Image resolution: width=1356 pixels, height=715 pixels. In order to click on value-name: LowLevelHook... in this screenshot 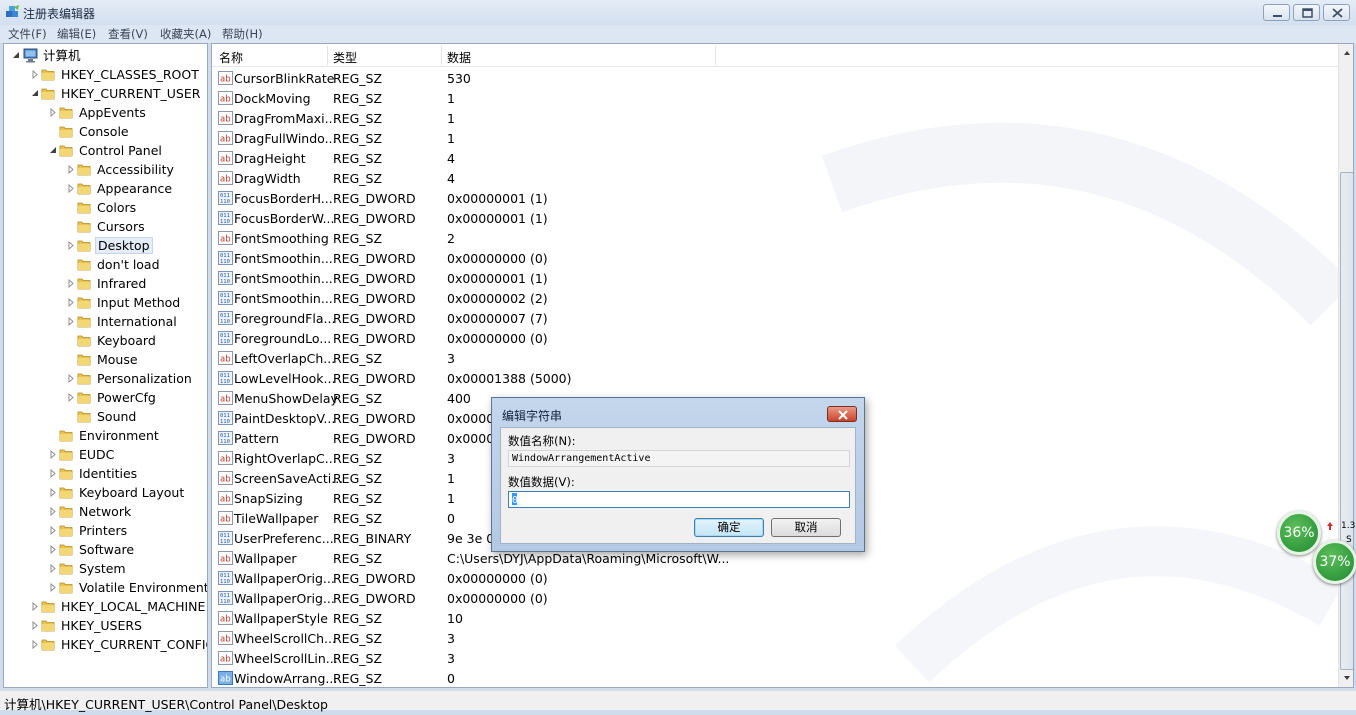, I will do `click(285, 378)`.